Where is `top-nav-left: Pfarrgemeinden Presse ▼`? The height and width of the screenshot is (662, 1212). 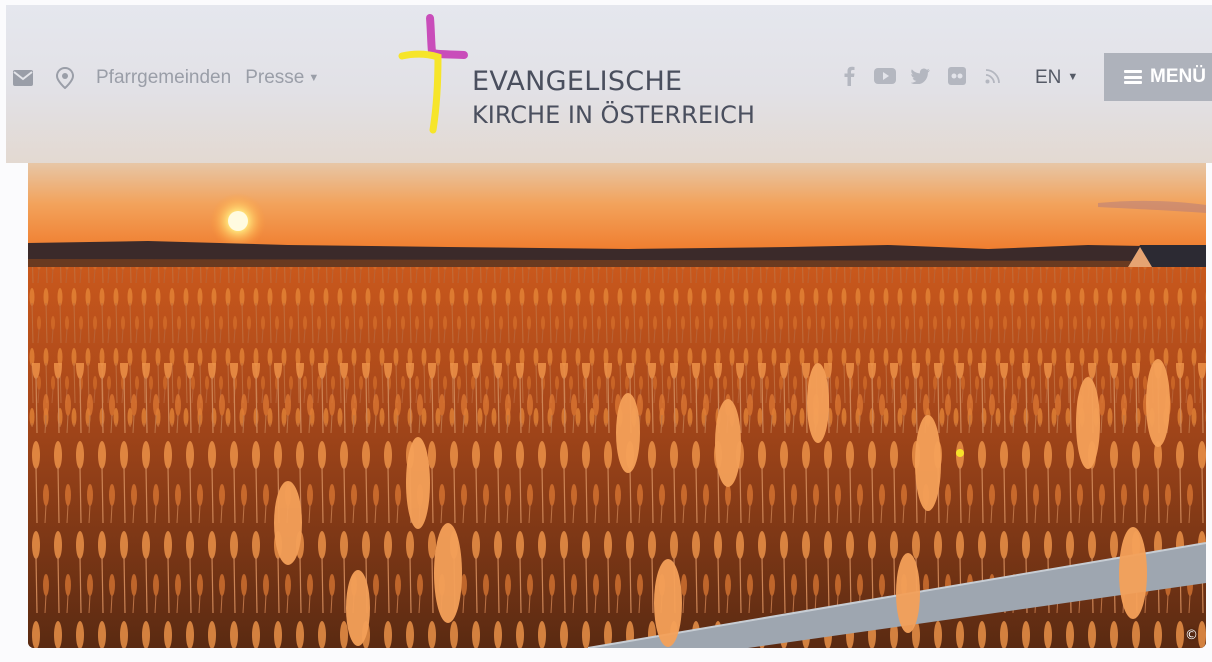
top-nav-left: Pfarrgemeinden Presse ▼ is located at coordinates (172, 78).